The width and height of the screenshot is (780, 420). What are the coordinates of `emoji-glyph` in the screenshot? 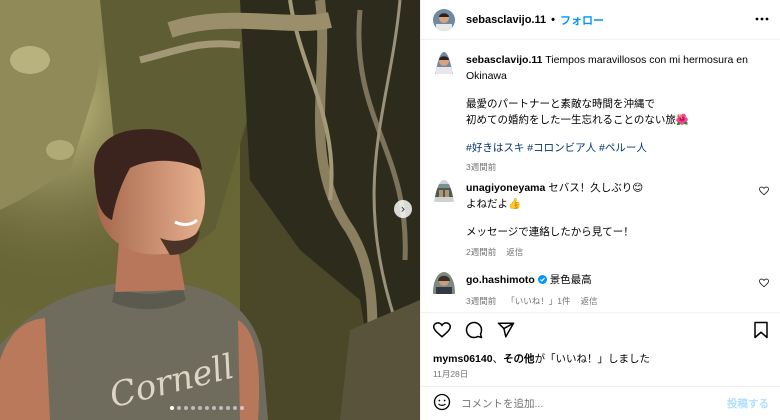 It's located at (442, 402).